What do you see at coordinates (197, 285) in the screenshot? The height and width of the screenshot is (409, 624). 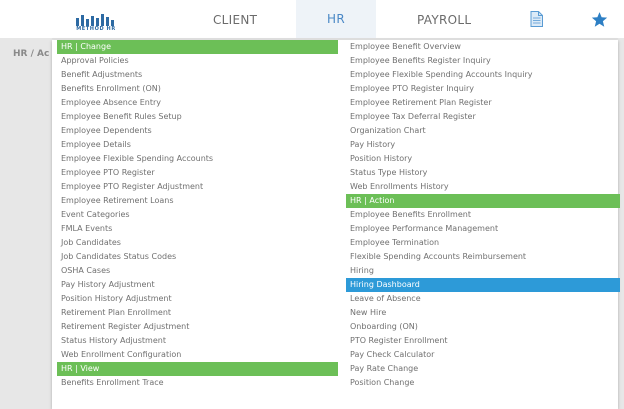 I see `menu-item-pay-history-adjustment: Pay History Adjustment` at bounding box center [197, 285].